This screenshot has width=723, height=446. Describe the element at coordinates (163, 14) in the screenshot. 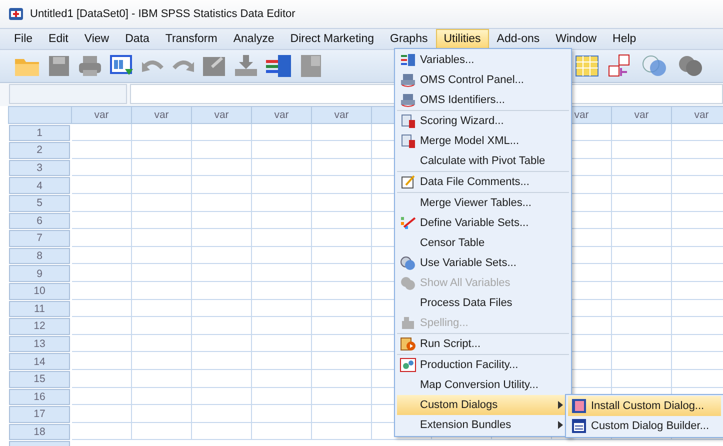

I see `window-title: Untitled1 [DataSet0] - IBM SPSS Statistics Data Editor` at that location.